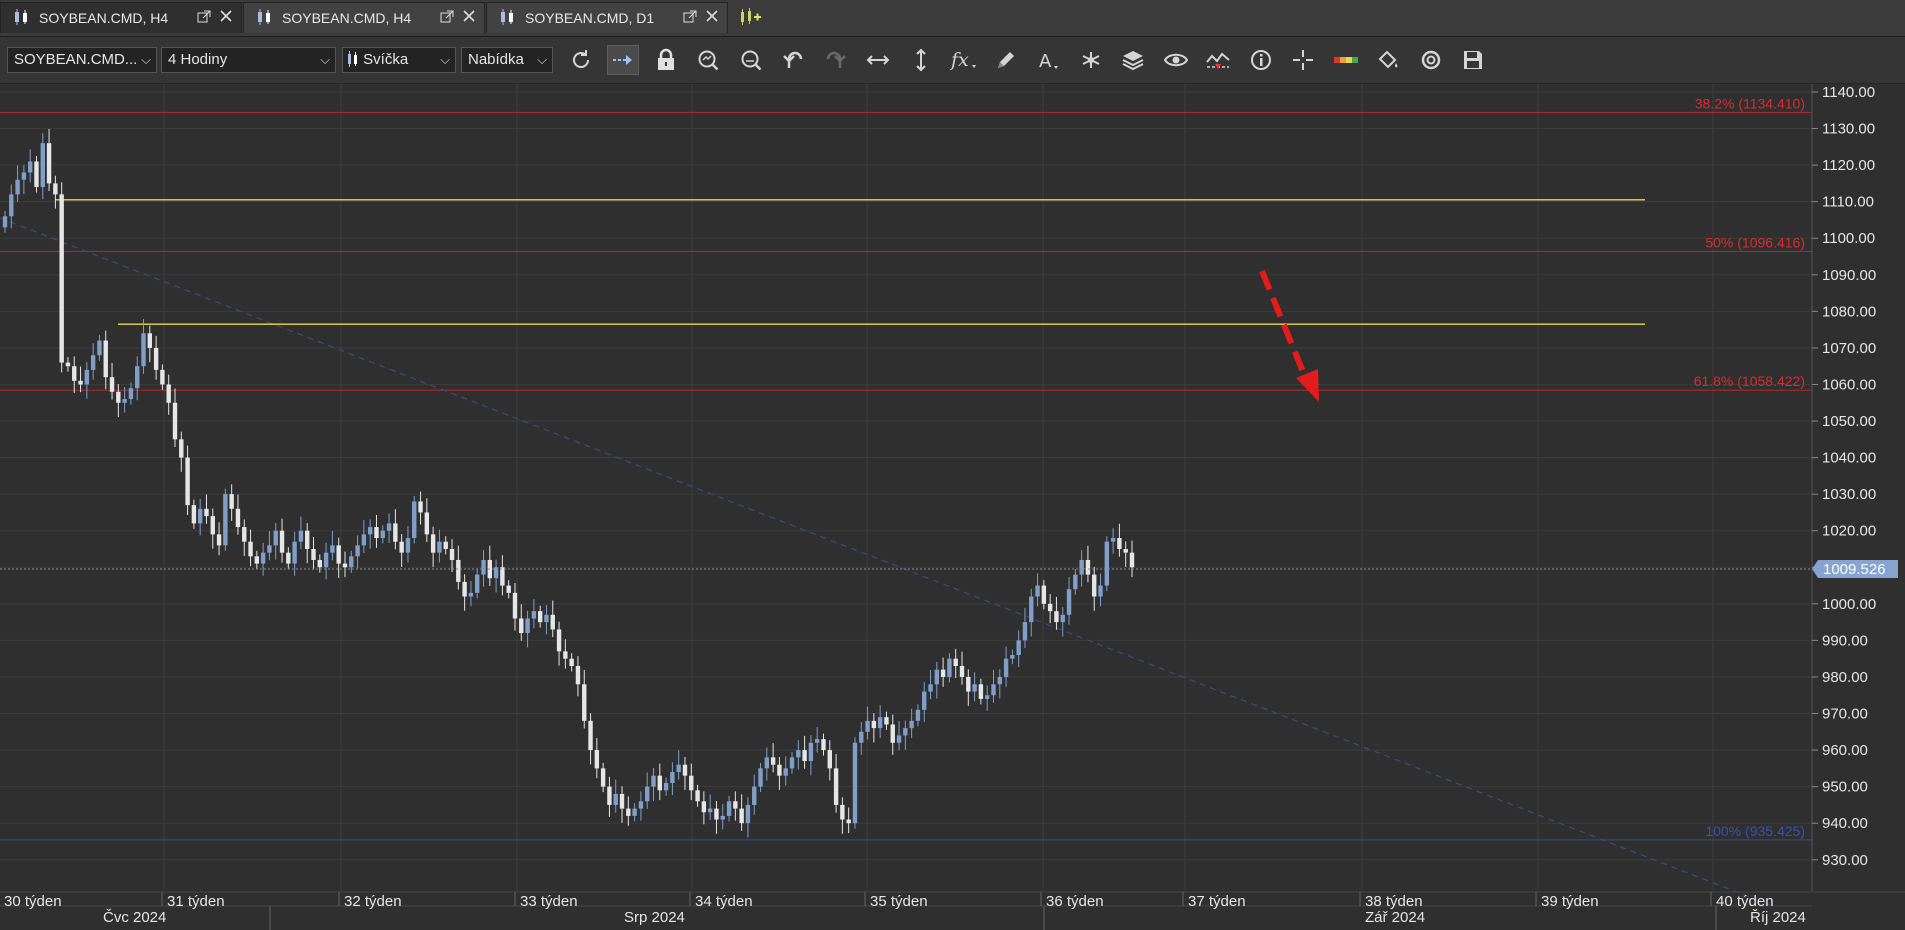 The width and height of the screenshot is (1905, 930). Describe the element at coordinates (1006, 60) in the screenshot. I see `drawing-button` at that location.